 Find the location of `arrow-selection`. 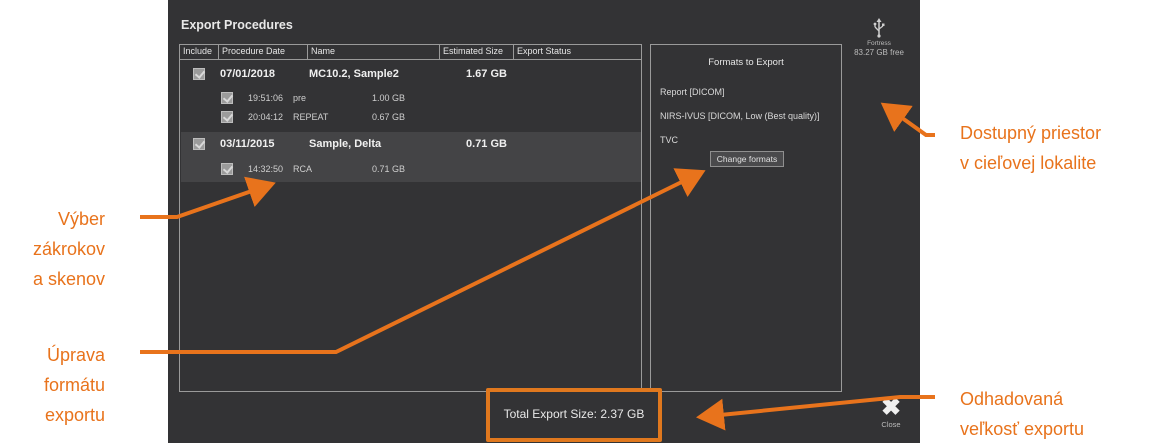

arrow-selection is located at coordinates (208, 197).